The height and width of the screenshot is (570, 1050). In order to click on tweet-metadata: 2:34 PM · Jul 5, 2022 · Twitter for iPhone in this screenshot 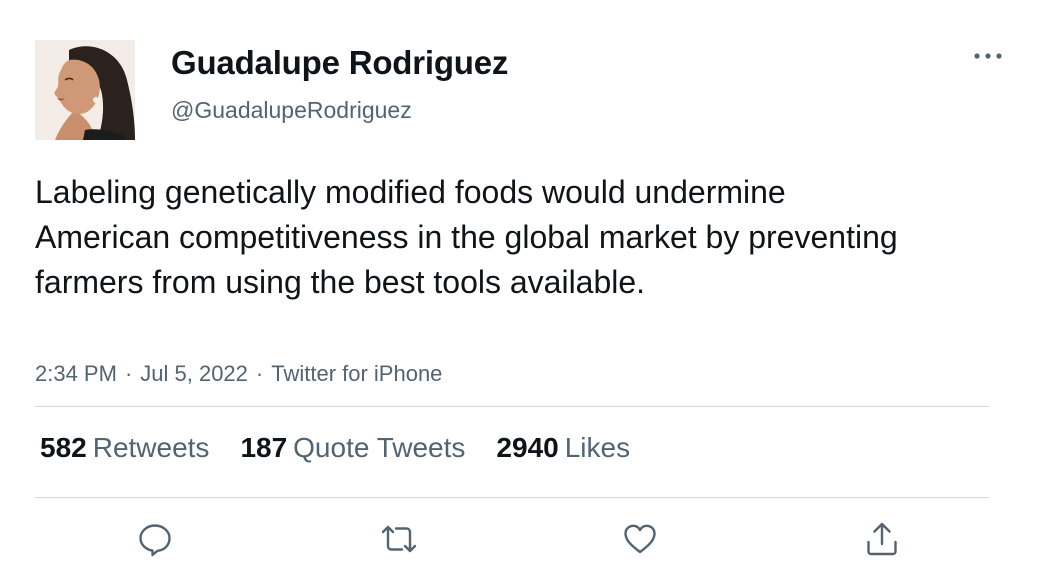, I will do `click(238, 374)`.